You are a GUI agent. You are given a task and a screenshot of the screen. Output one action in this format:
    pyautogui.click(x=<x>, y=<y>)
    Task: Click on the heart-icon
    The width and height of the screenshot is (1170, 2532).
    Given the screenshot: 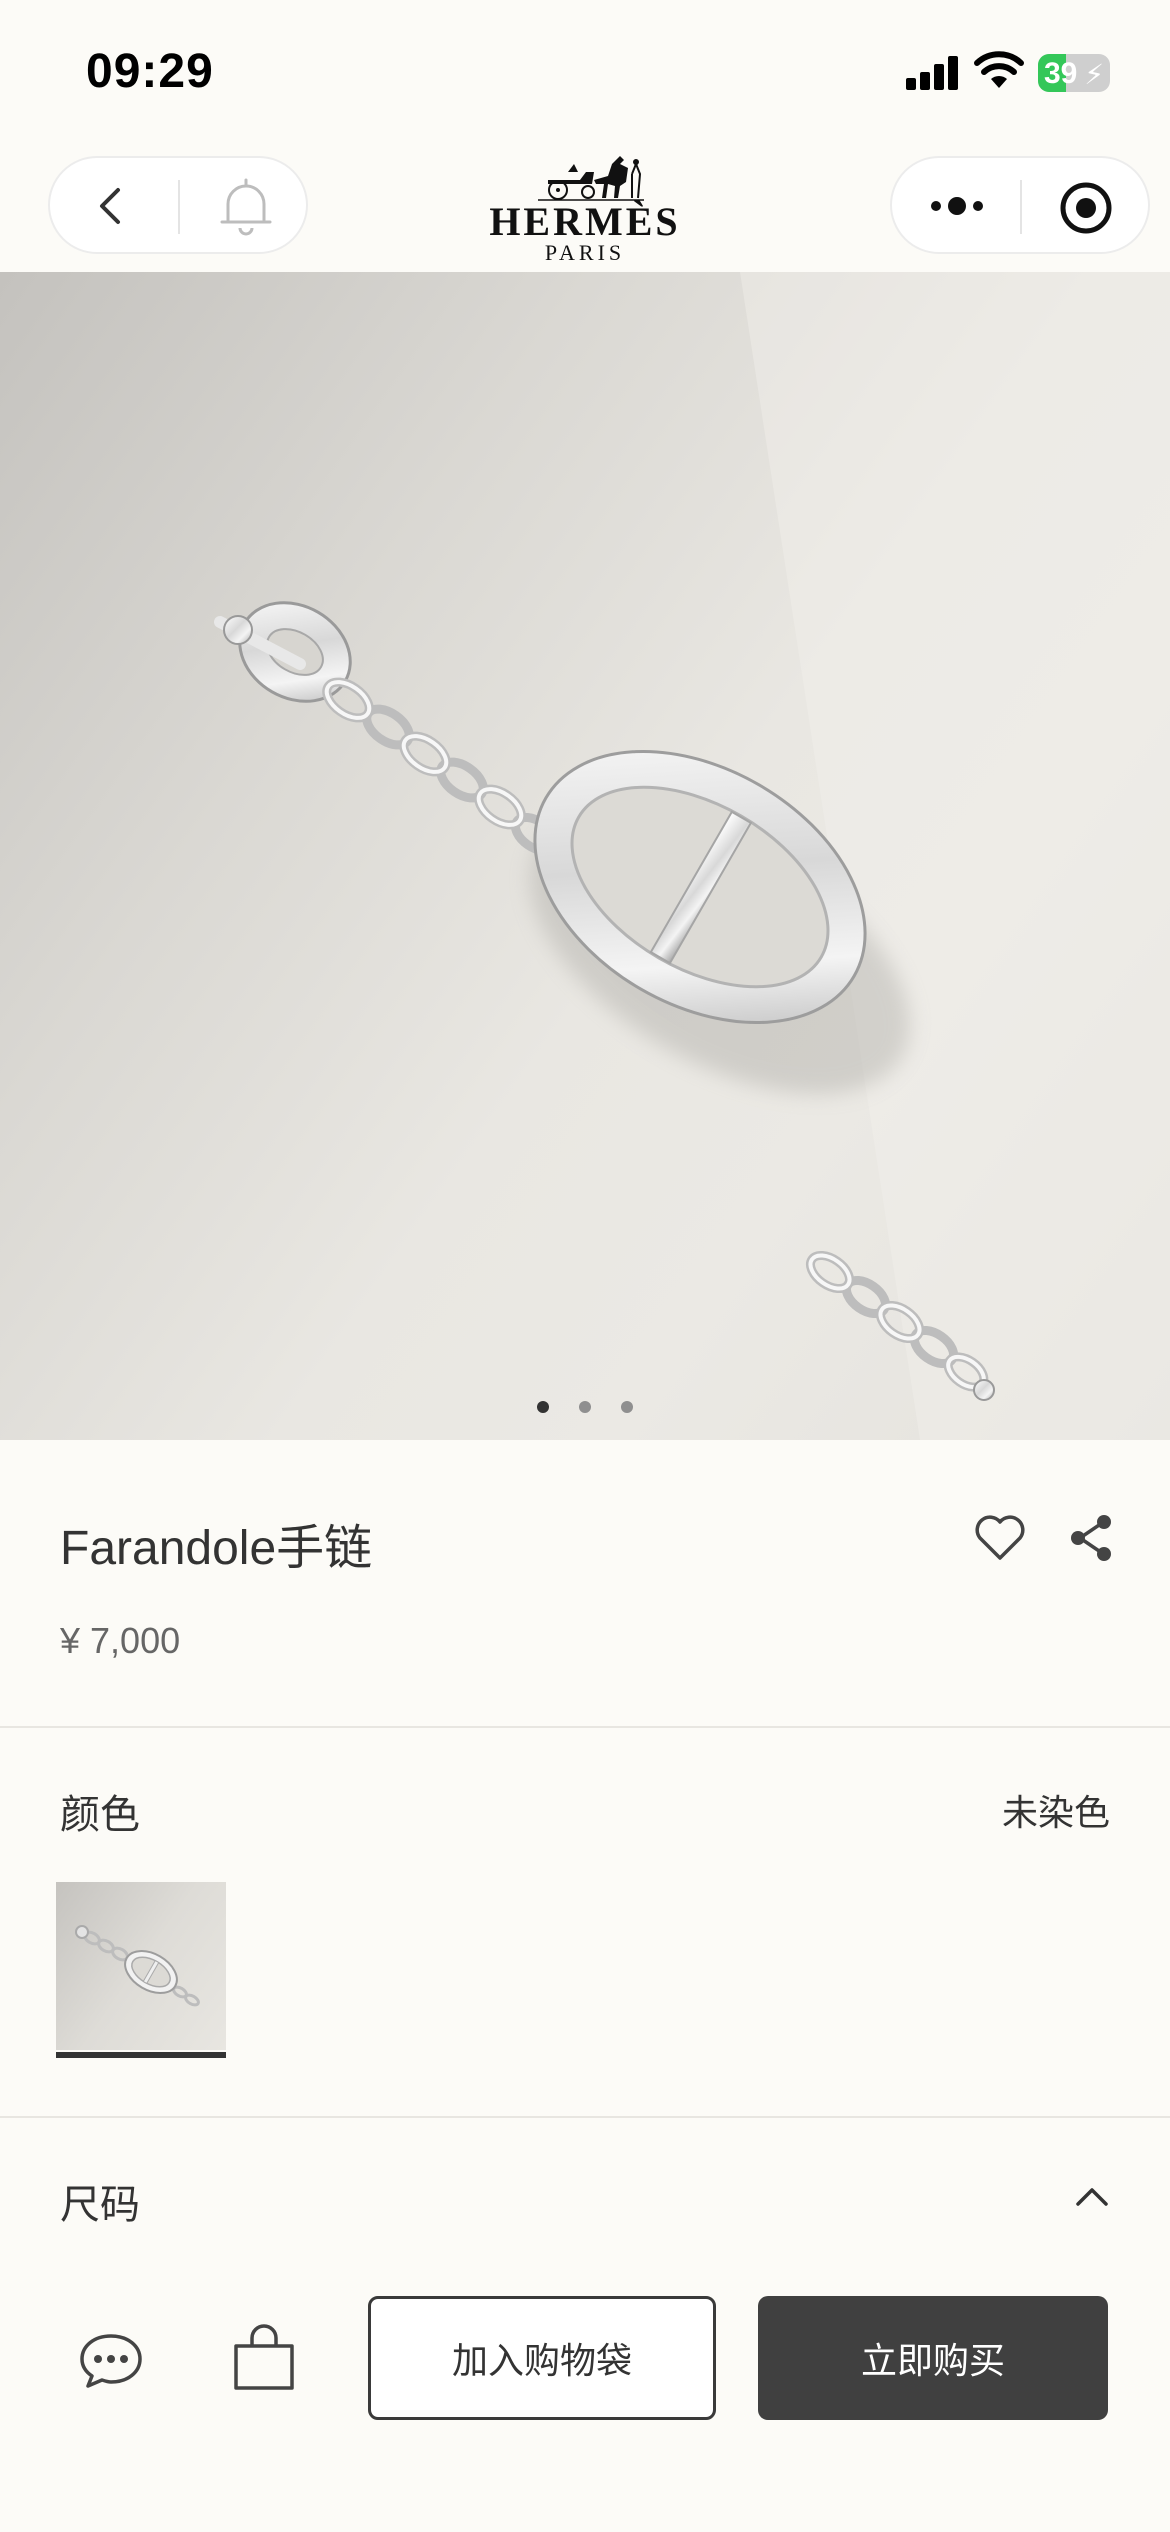 What is the action you would take?
    pyautogui.click(x=1000, y=1538)
    